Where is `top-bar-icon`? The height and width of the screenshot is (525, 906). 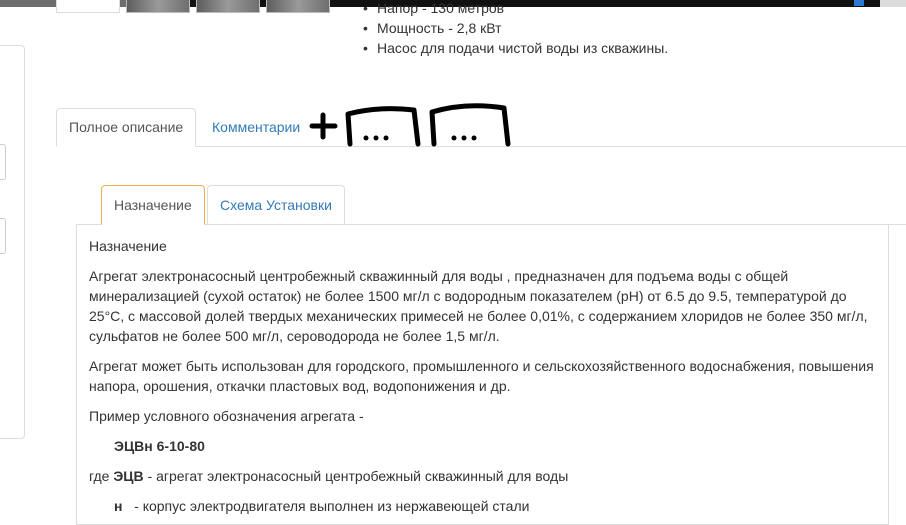
top-bar-icon is located at coordinates (859, 3).